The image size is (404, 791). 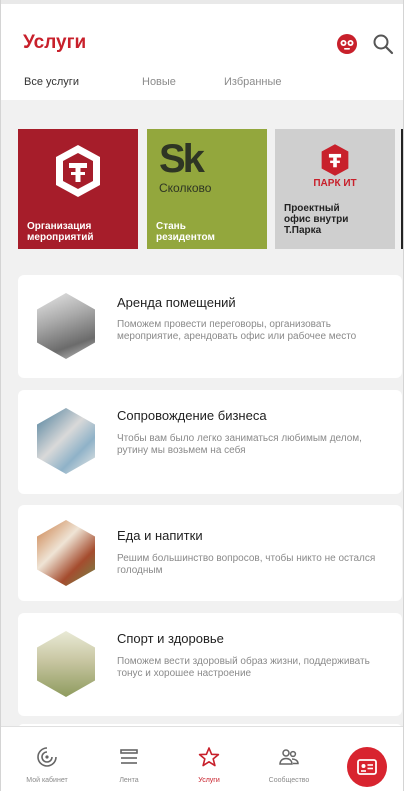 I want to click on nav-label: Услуги, so click(x=209, y=780).